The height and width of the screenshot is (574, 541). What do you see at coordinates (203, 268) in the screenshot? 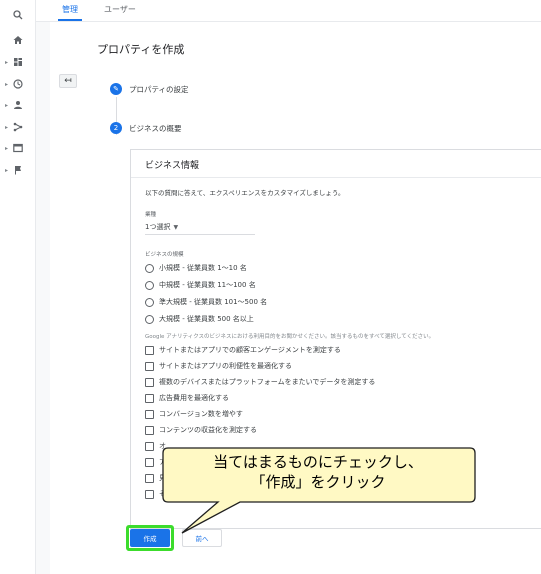
I see `radio-label: 小規模 - 従業員数 1～10 名` at bounding box center [203, 268].